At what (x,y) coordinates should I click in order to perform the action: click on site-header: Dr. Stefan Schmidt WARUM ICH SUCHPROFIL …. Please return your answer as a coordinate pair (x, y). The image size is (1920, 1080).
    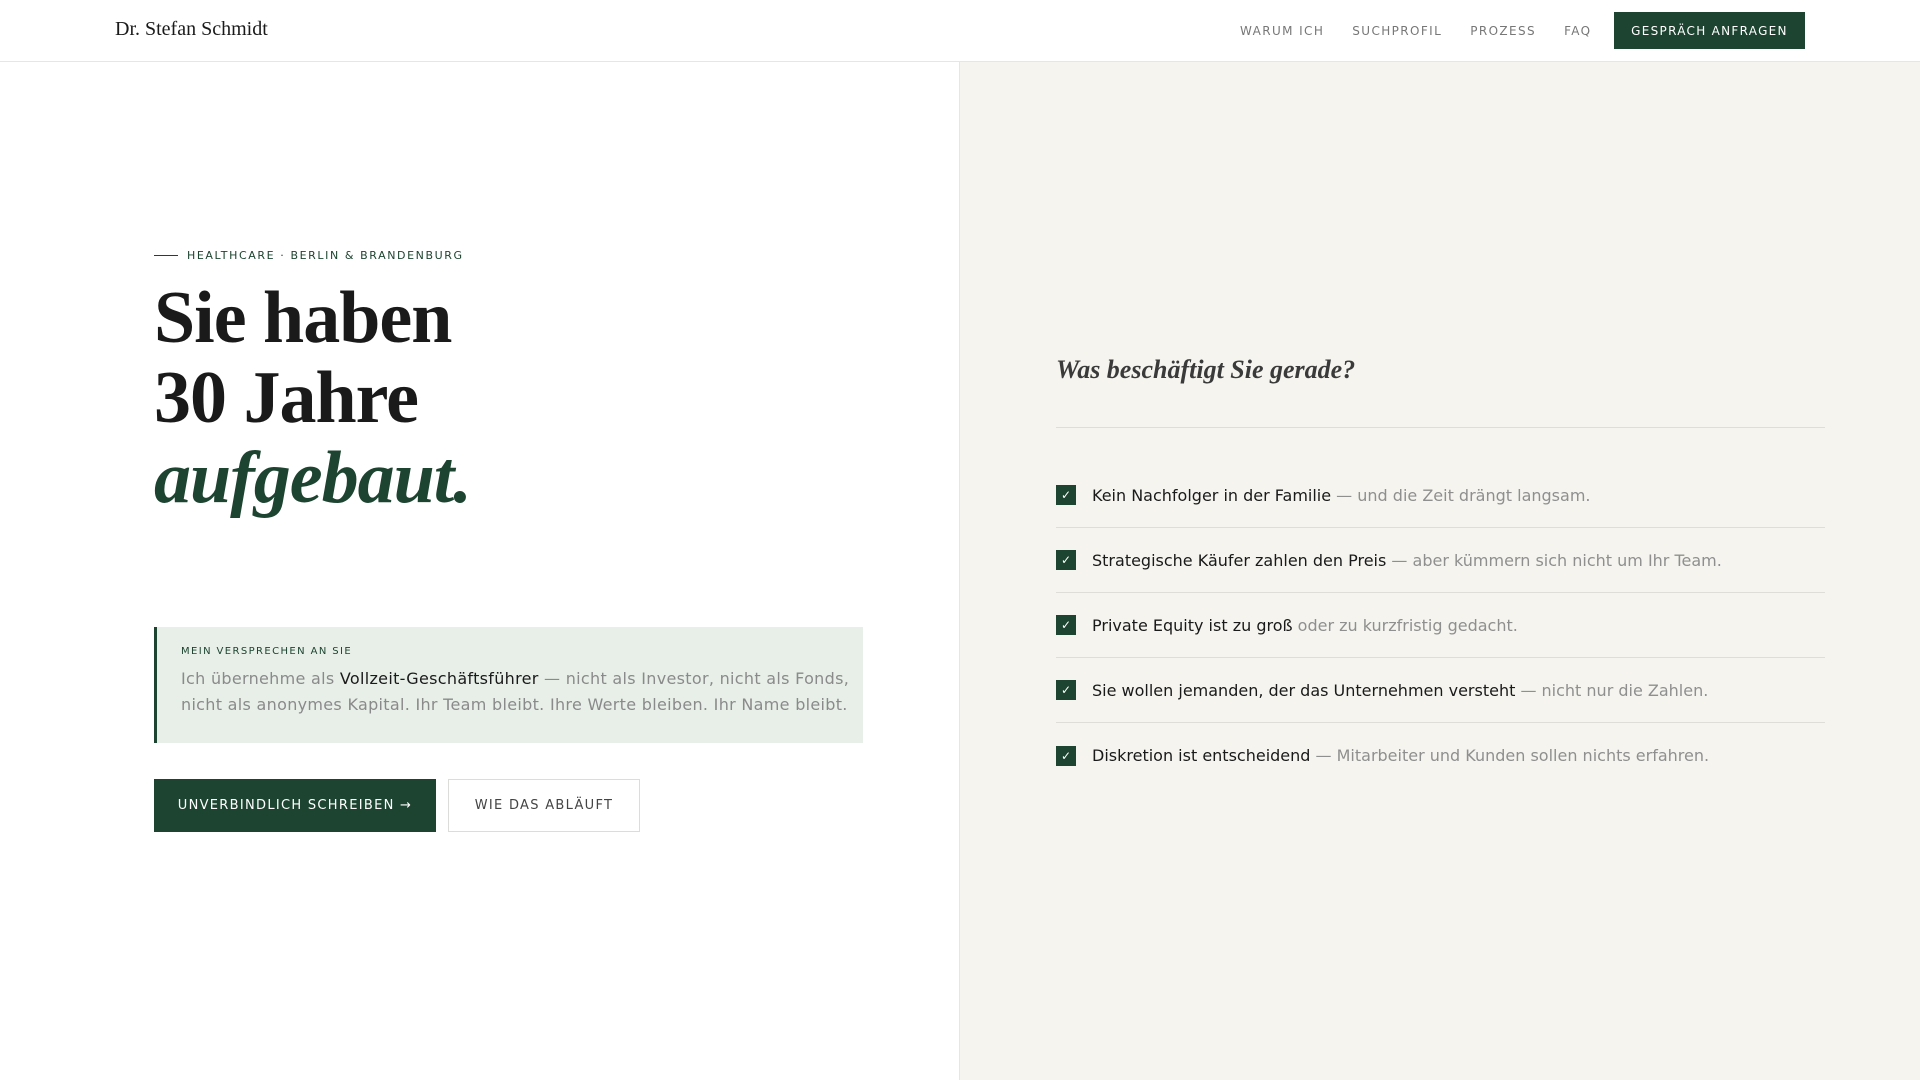
    Looking at the image, I should click on (960, 31).